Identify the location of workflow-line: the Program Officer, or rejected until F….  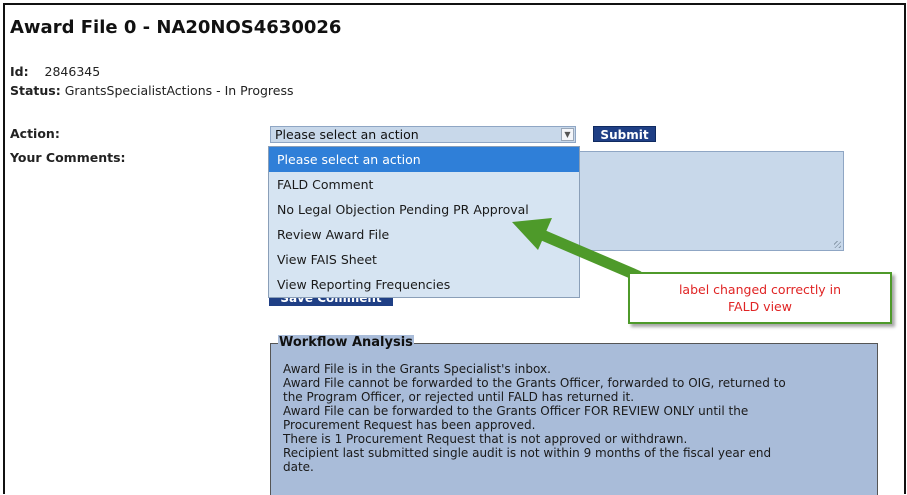
(459, 397).